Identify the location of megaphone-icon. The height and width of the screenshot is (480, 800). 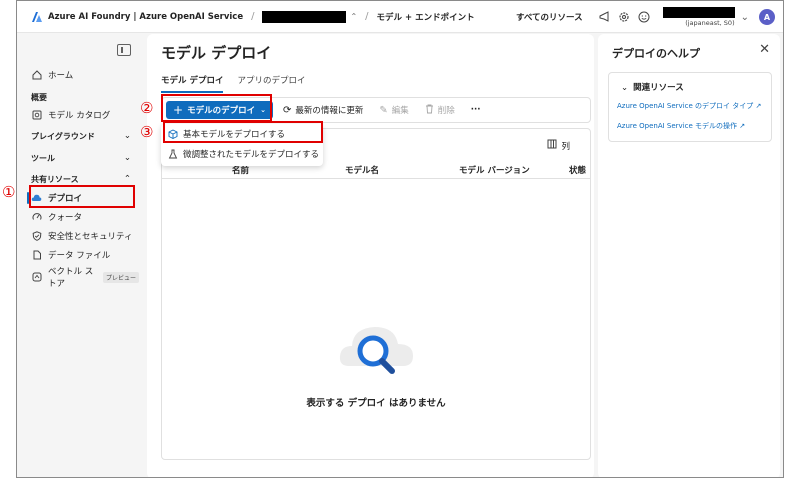
(604, 17).